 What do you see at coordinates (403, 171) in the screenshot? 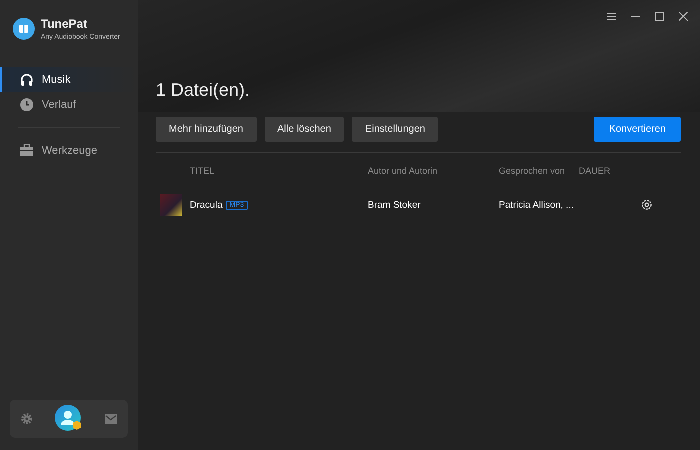
I see `column-header: Autor und Autorin` at bounding box center [403, 171].